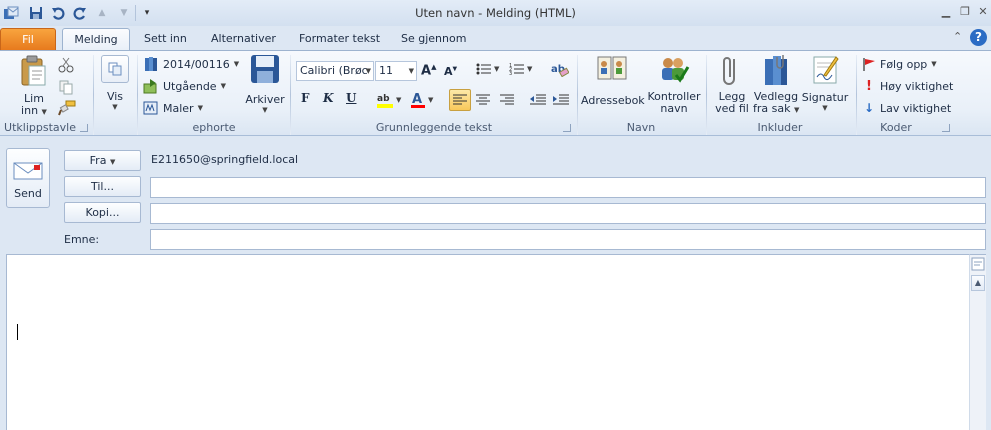 This screenshot has height=430, width=991. Describe the element at coordinates (510, 73) in the screenshot. I see `svg-text: 3` at that location.